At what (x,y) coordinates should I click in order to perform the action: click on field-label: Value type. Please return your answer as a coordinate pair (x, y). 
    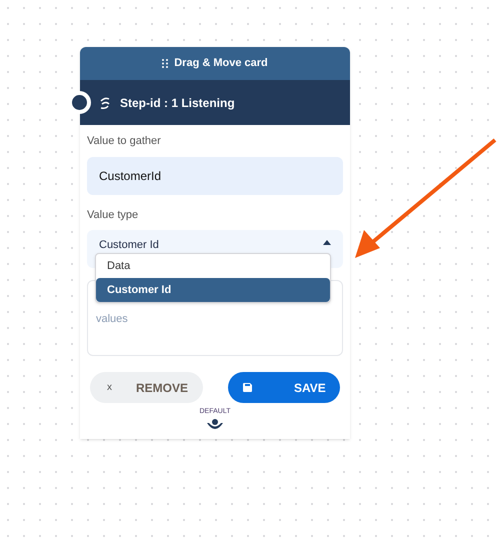
    Looking at the image, I should click on (113, 215).